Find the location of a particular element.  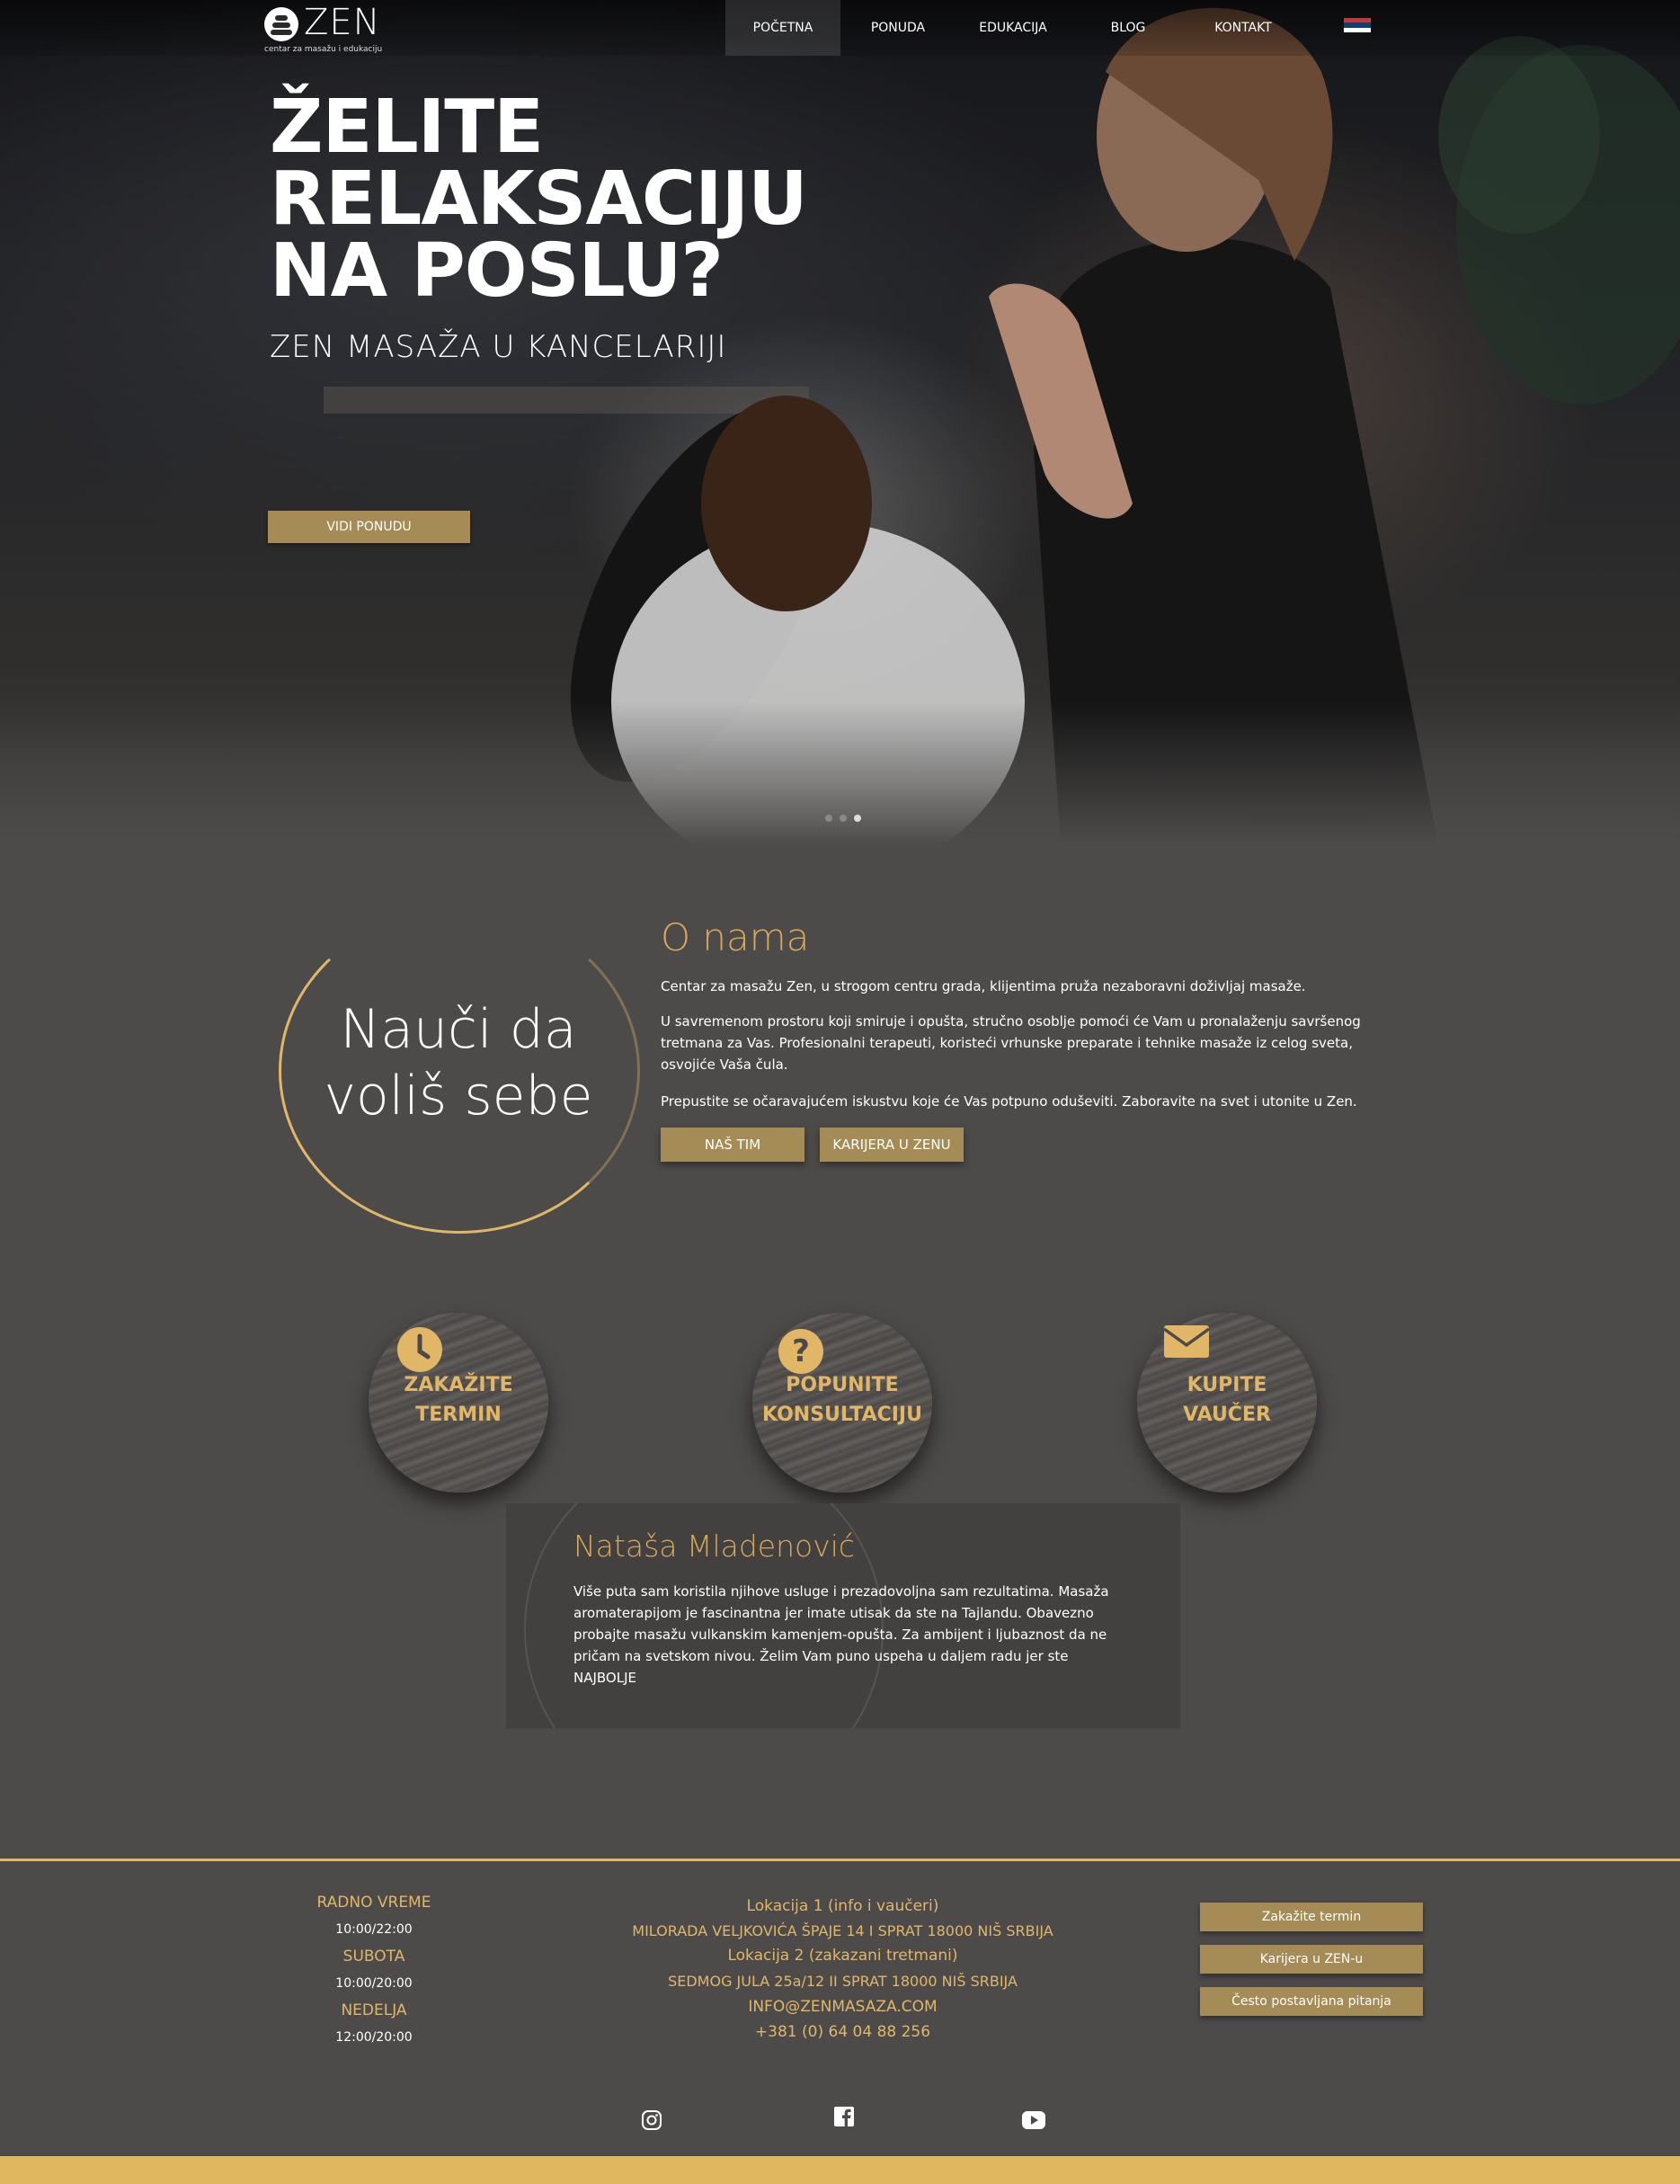

career-button: KARIJERA U ZENU is located at coordinates (892, 1145).